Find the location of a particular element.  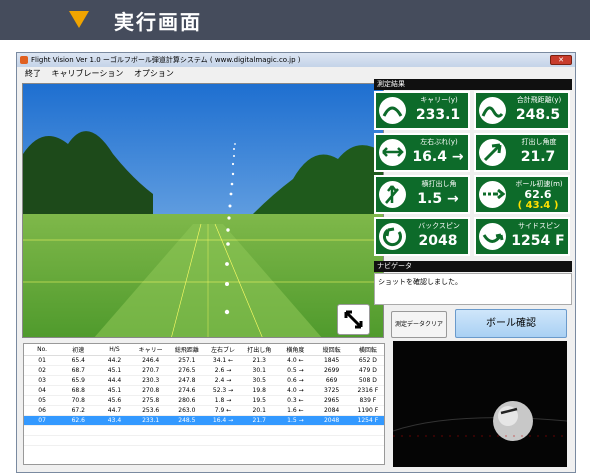

table-cell: 839 F is located at coordinates (366, 400).